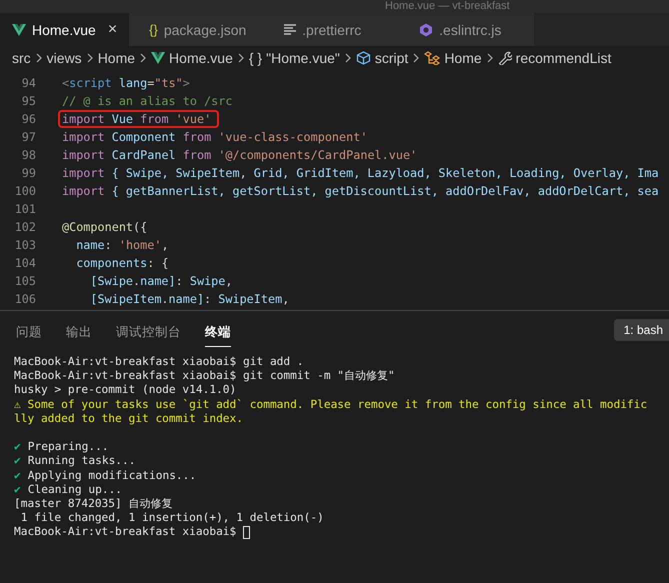  I want to click on warning-line: ⚠ Some of your tasks use `git add` command. Please remove it from the config since all modific, so click(331, 405).